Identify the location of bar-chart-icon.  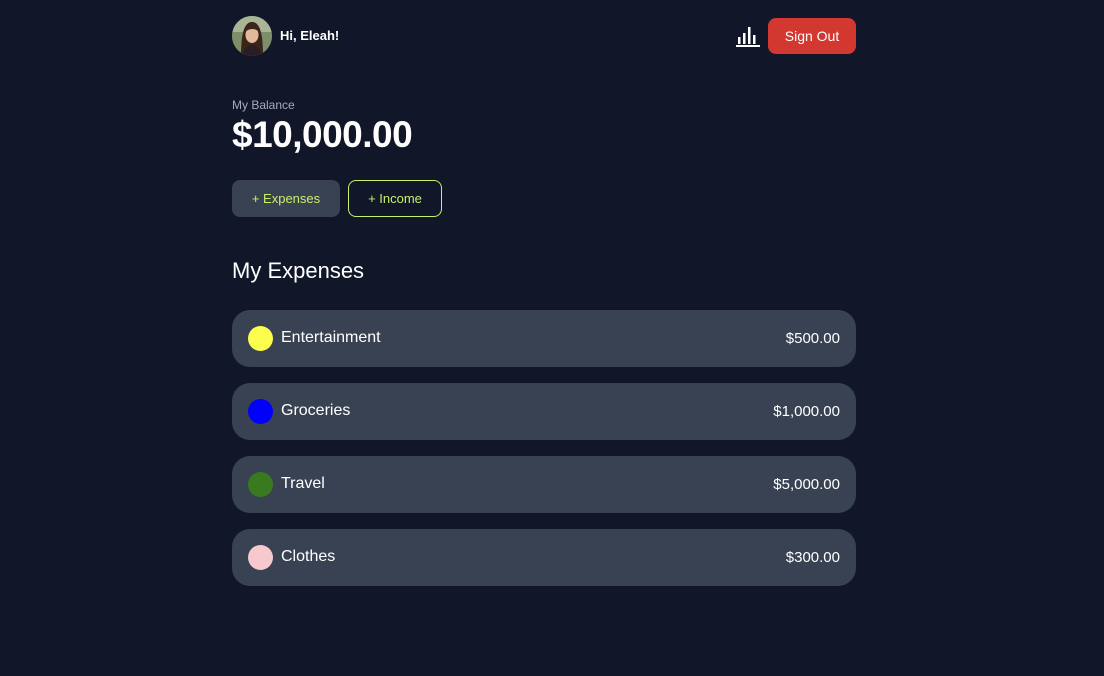
(748, 37).